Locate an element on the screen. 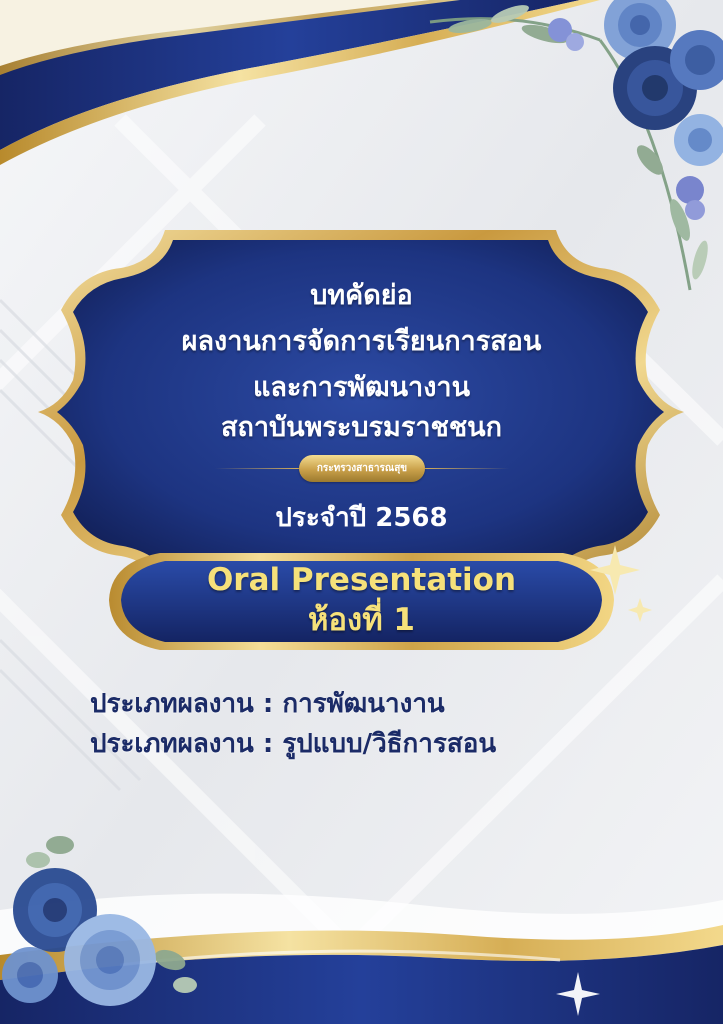 This screenshot has width=723, height=1024. category-line-1: ประเภทผลงาน : การพัฒนางาน is located at coordinates (267, 704).